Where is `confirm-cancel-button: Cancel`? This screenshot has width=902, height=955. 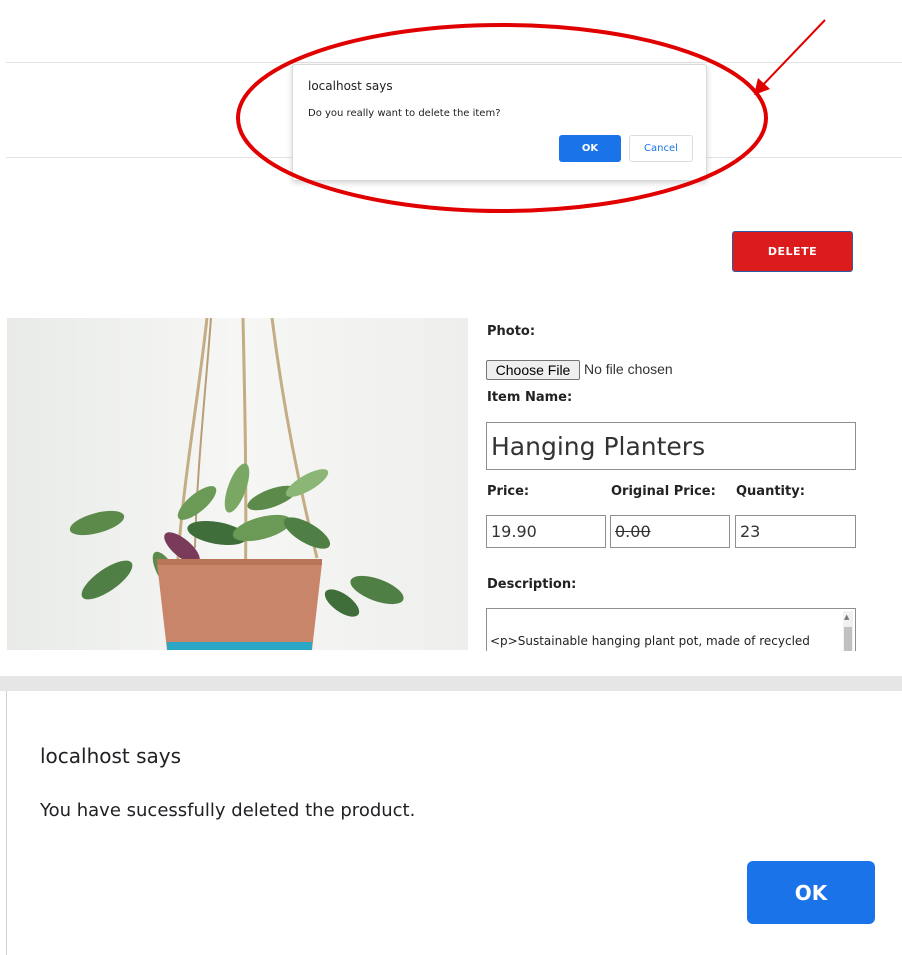
confirm-cancel-button: Cancel is located at coordinates (661, 148).